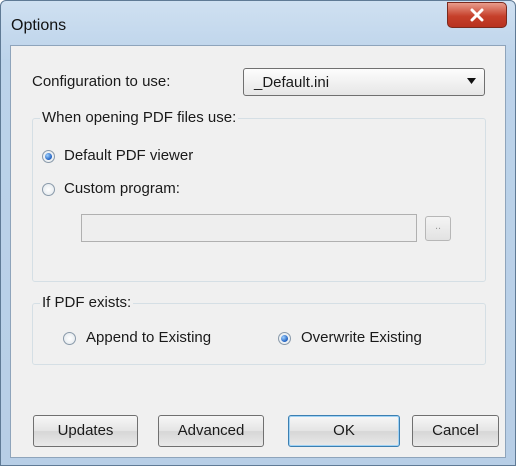  What do you see at coordinates (122, 188) in the screenshot?
I see `custom-program-label: Custom program:` at bounding box center [122, 188].